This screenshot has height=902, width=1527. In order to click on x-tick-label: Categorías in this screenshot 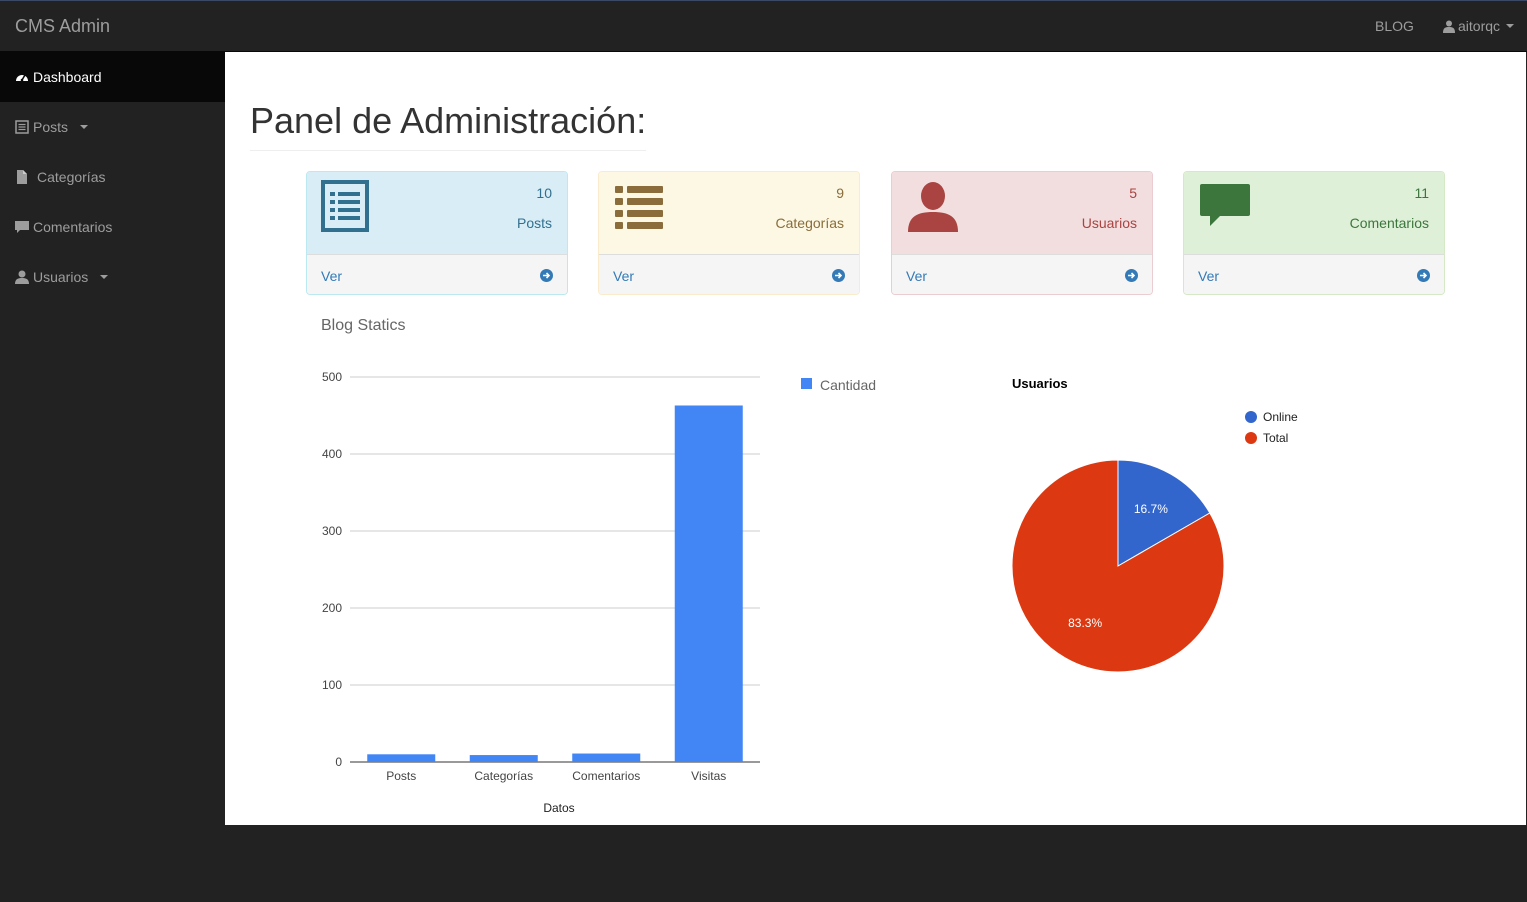, I will do `click(503, 776)`.